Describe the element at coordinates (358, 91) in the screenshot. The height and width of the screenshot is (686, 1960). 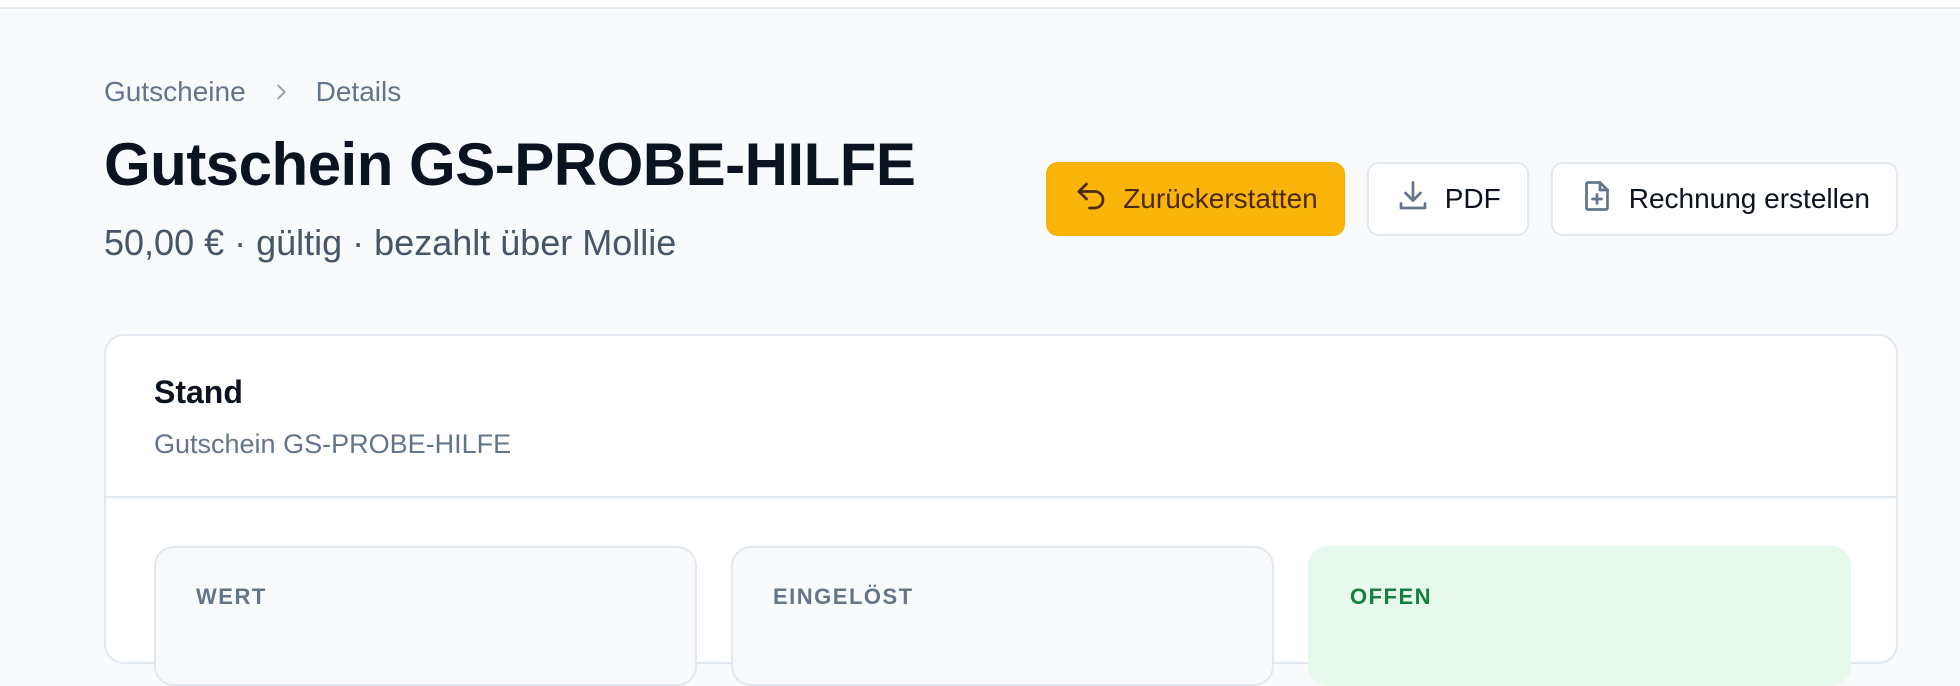
I see `breadcrumb-current: Details` at that location.